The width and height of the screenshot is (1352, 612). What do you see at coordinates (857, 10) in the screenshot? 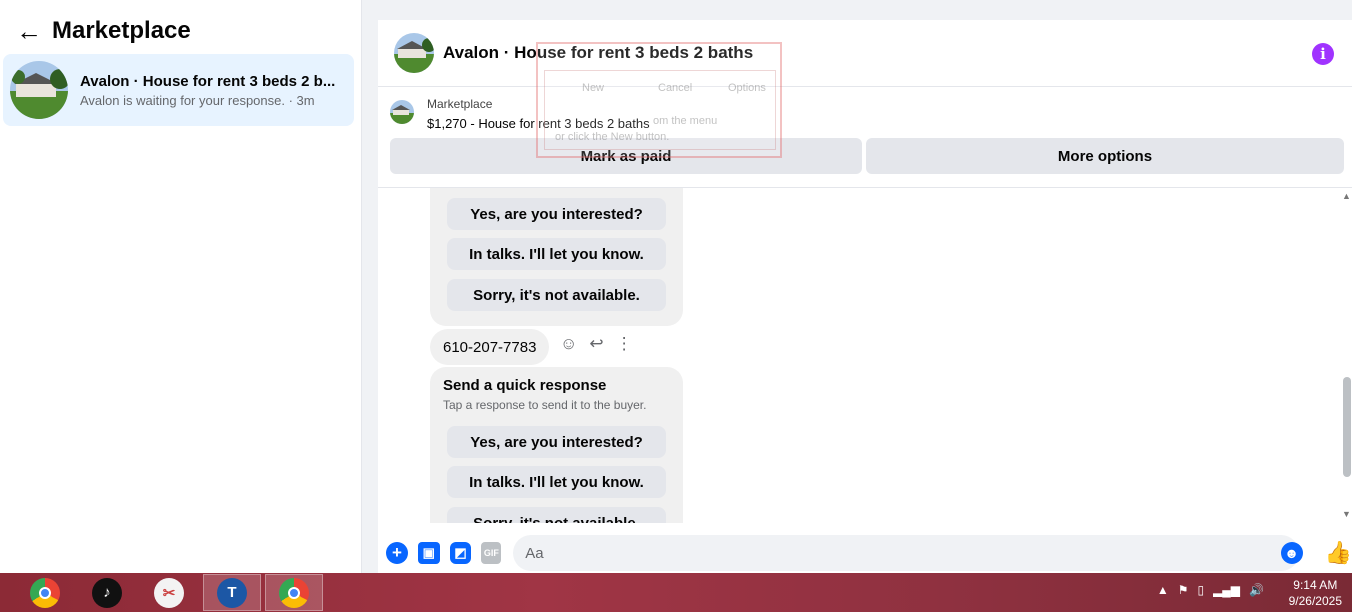
I see `top-strip` at bounding box center [857, 10].